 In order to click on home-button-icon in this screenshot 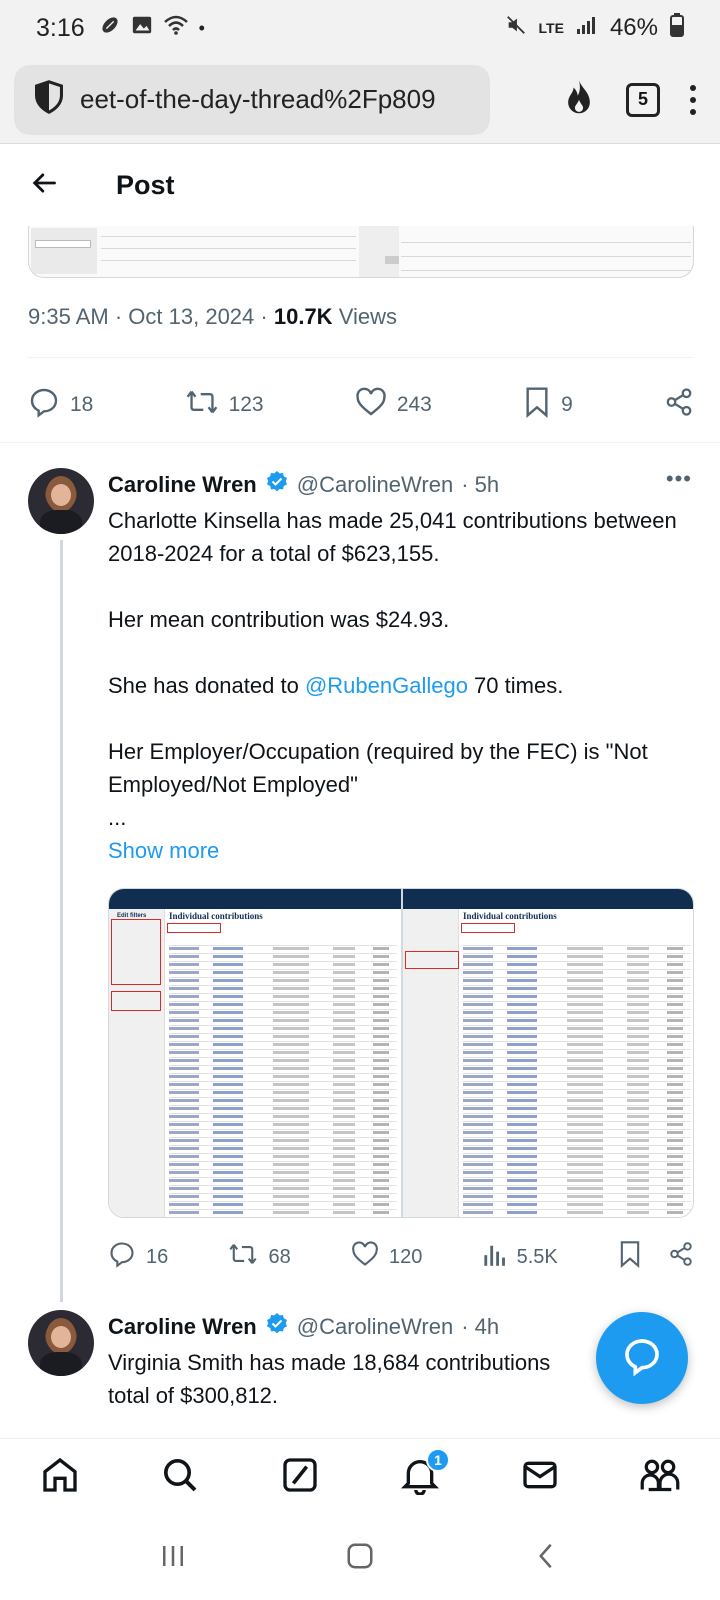, I will do `click(360, 1558)`.